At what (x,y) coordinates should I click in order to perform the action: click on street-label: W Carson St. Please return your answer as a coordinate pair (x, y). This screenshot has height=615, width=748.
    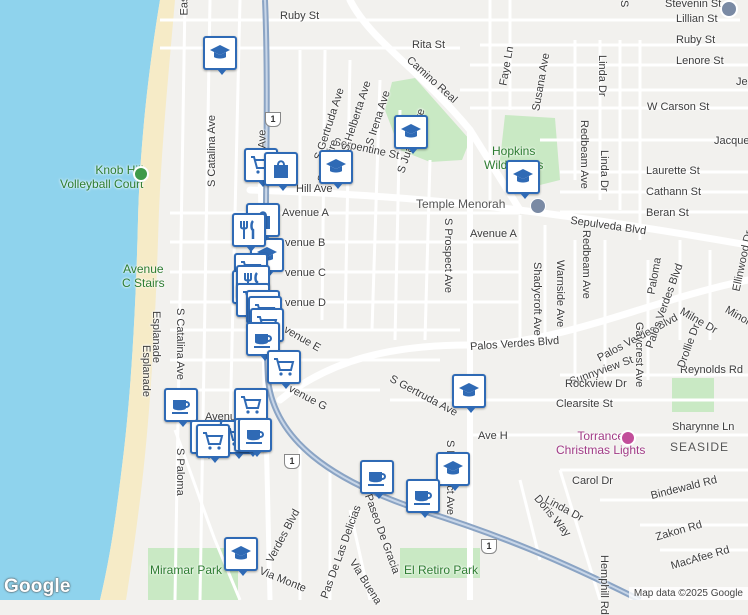
    Looking at the image, I should click on (678, 107).